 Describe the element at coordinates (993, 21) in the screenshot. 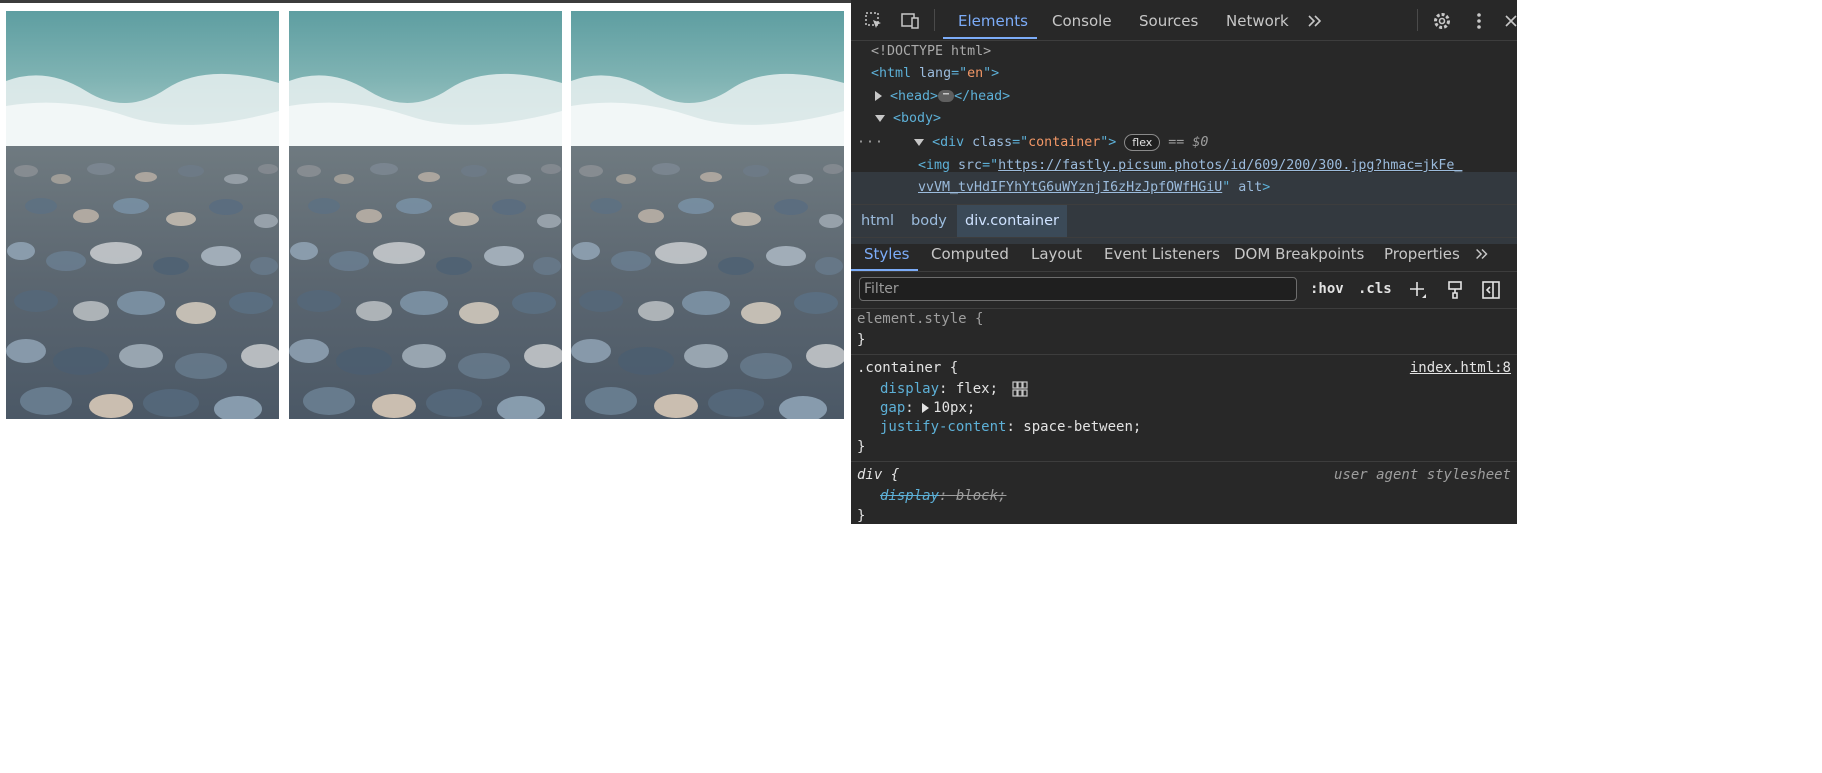

I see `tab-elements: Elements` at that location.